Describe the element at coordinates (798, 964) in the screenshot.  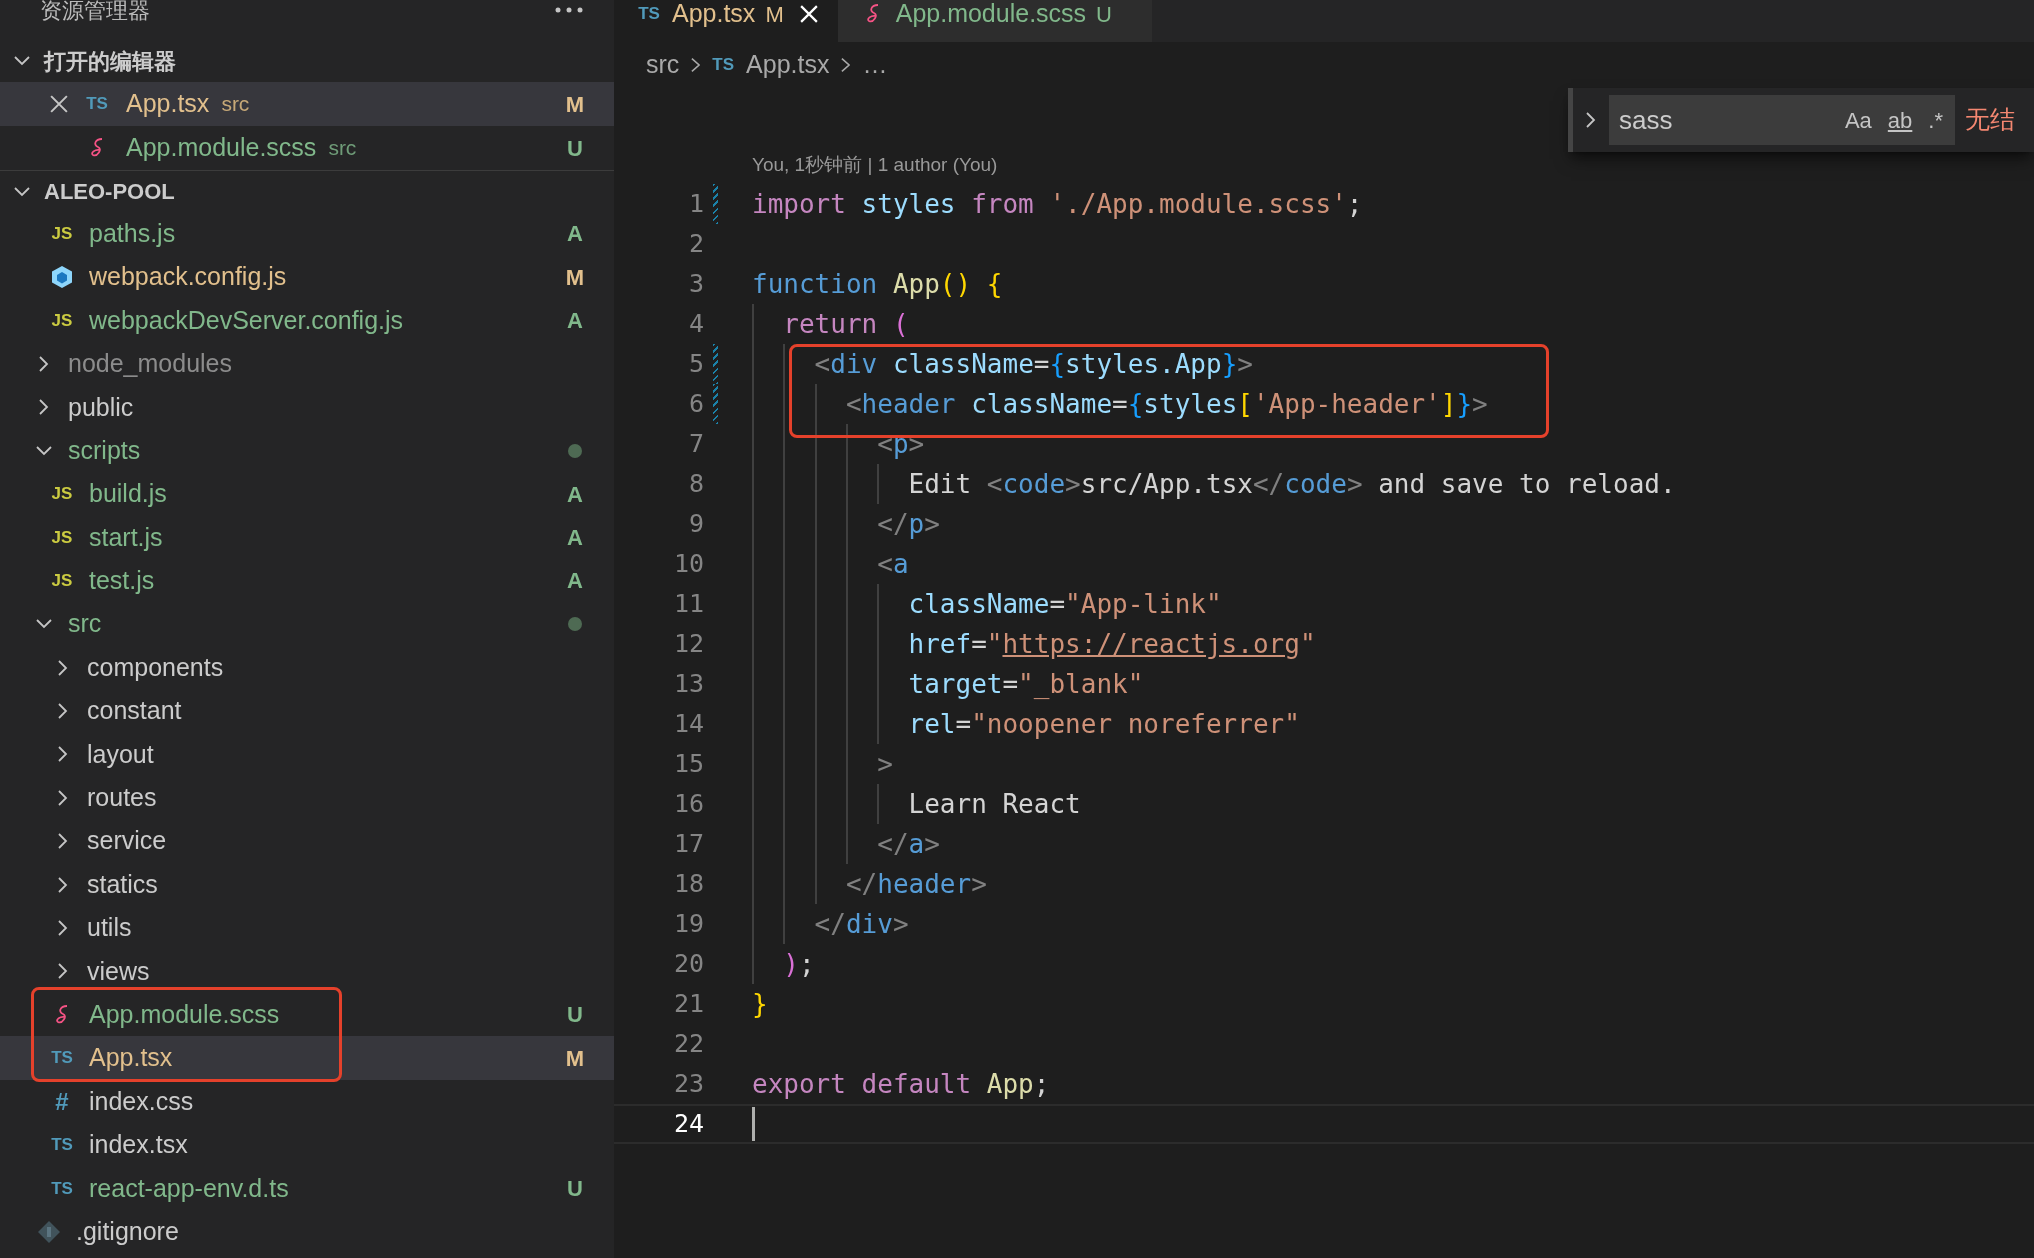
I see `code-line: );` at that location.